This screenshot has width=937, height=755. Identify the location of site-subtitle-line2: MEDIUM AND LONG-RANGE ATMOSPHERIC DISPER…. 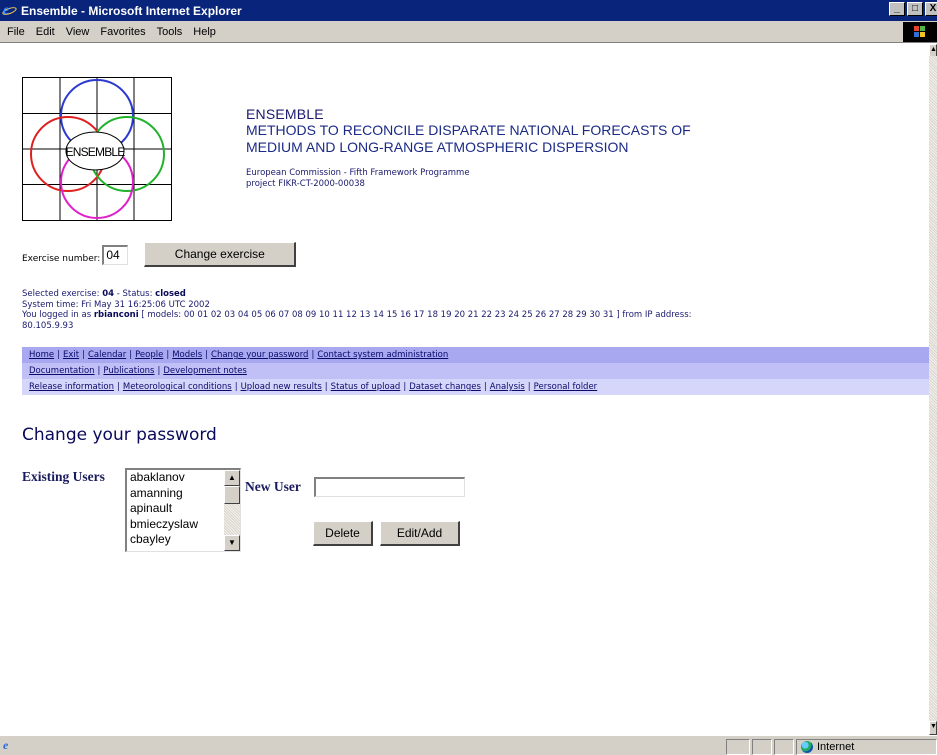
(437, 147).